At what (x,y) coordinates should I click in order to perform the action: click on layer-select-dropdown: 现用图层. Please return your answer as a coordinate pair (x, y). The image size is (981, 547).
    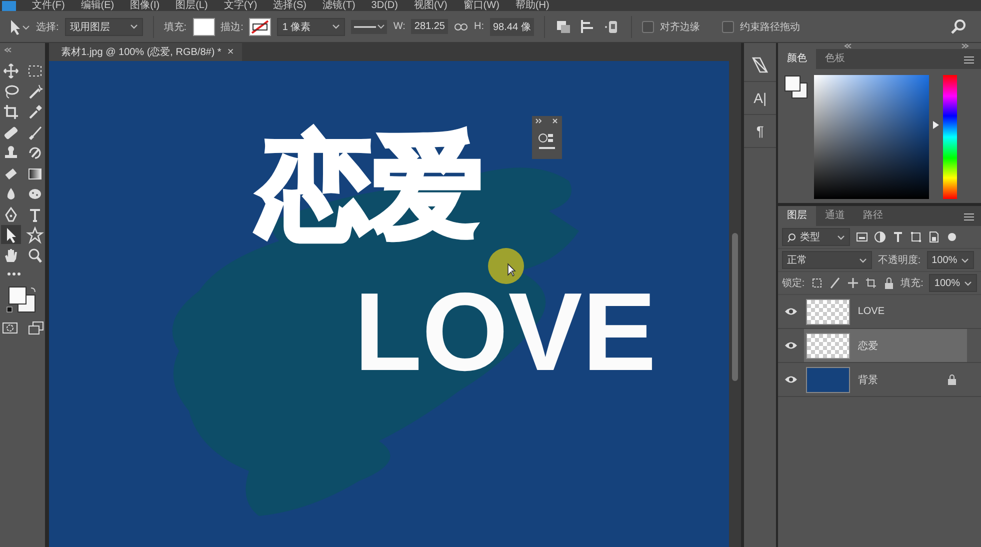
    Looking at the image, I should click on (103, 27).